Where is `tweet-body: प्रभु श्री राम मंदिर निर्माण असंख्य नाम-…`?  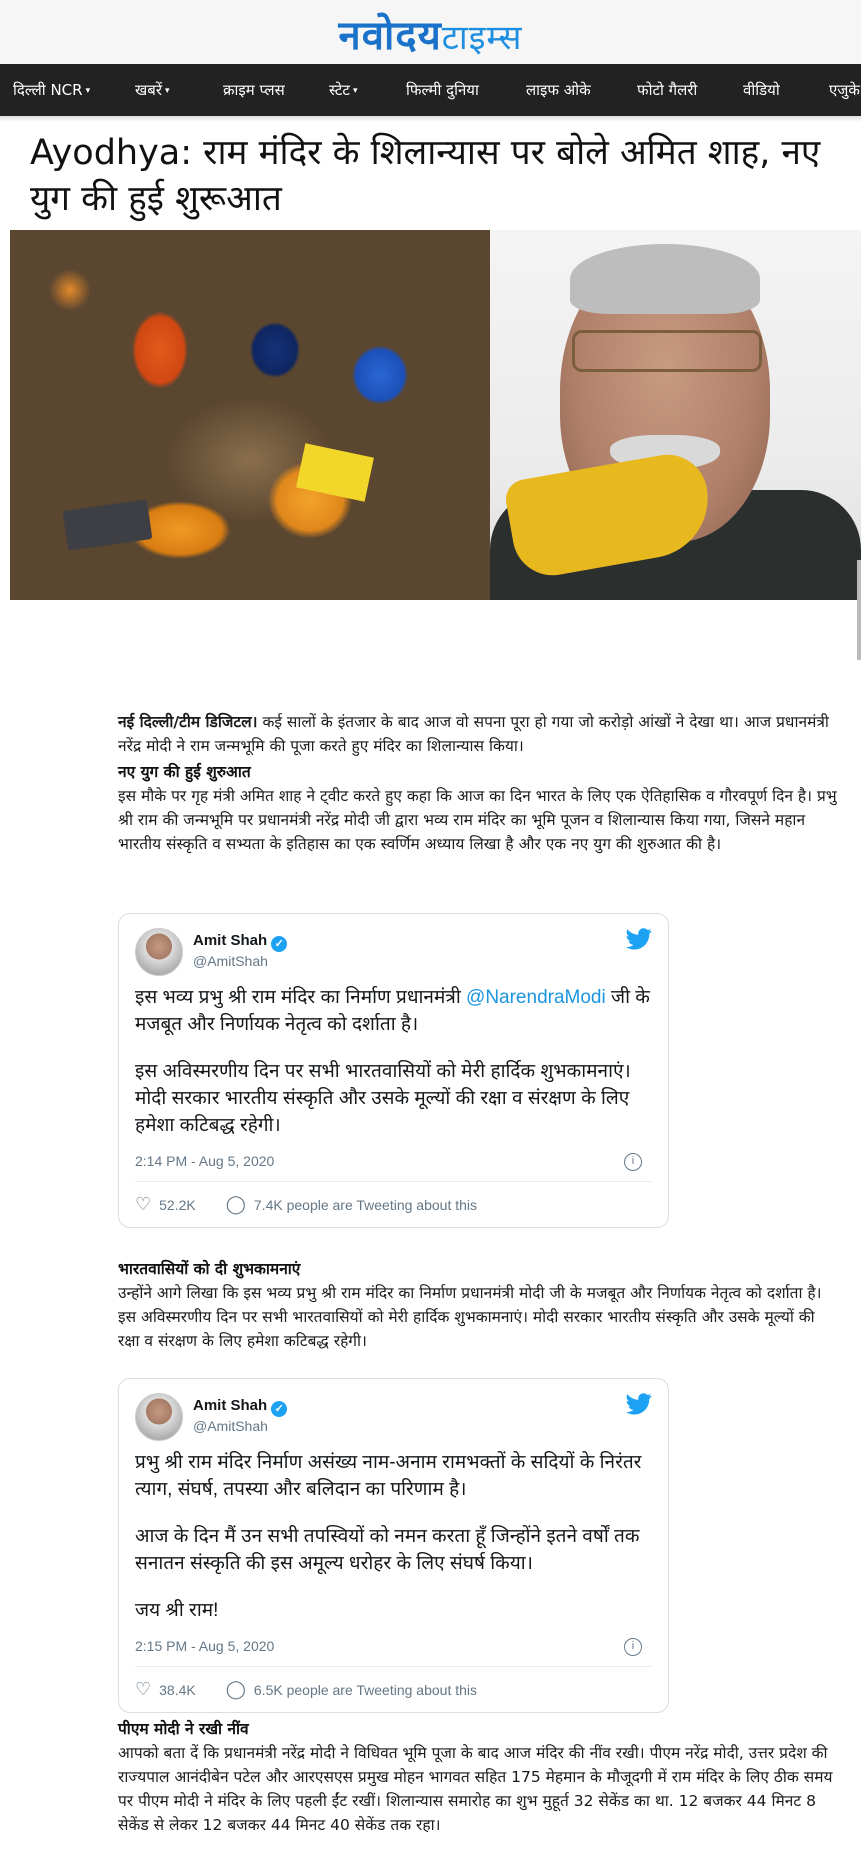
tweet-body: प्रभु श्री राम मंदिर निर्माण असंख्य नाम-… is located at coordinates (393, 1536).